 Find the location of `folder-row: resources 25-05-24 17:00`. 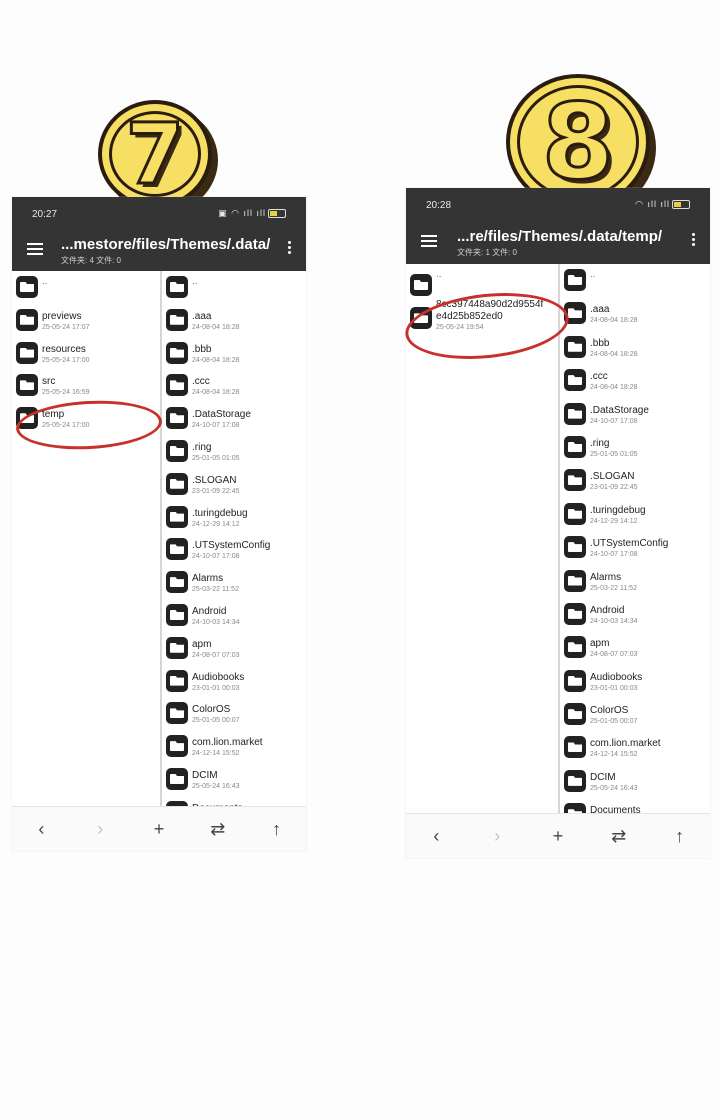

folder-row: resources 25-05-24 17:00 is located at coordinates (86, 353).